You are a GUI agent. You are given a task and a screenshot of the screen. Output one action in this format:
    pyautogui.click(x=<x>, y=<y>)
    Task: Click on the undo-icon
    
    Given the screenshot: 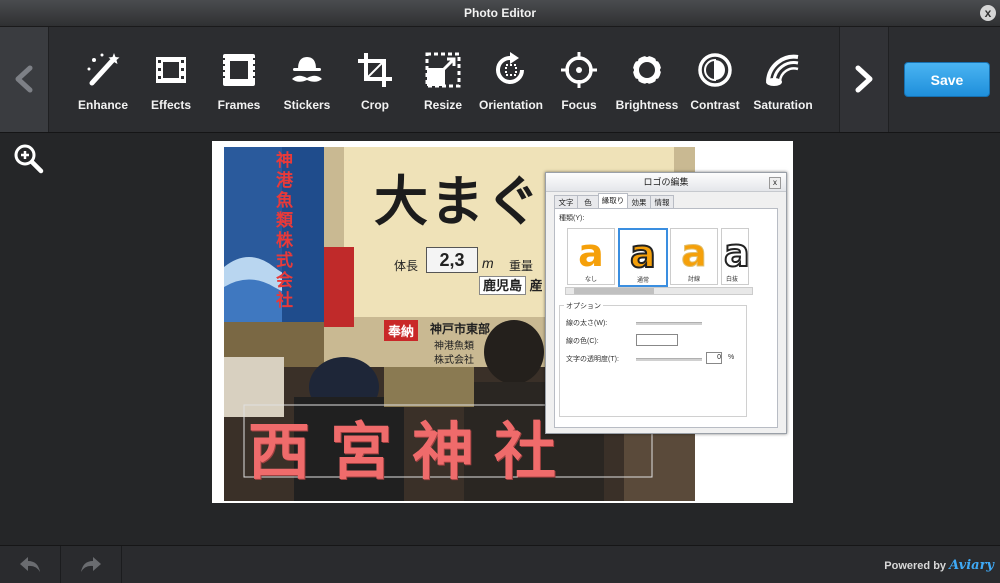 What is the action you would take?
    pyautogui.click(x=30, y=564)
    